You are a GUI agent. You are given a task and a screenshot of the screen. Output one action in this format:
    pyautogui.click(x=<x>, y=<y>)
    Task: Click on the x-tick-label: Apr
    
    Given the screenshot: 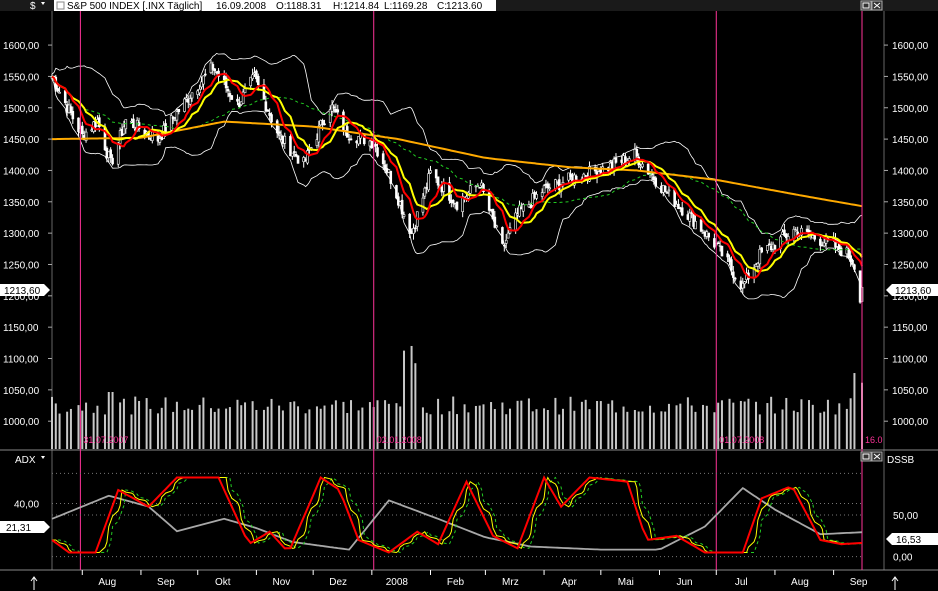 What is the action you would take?
    pyautogui.click(x=569, y=582)
    